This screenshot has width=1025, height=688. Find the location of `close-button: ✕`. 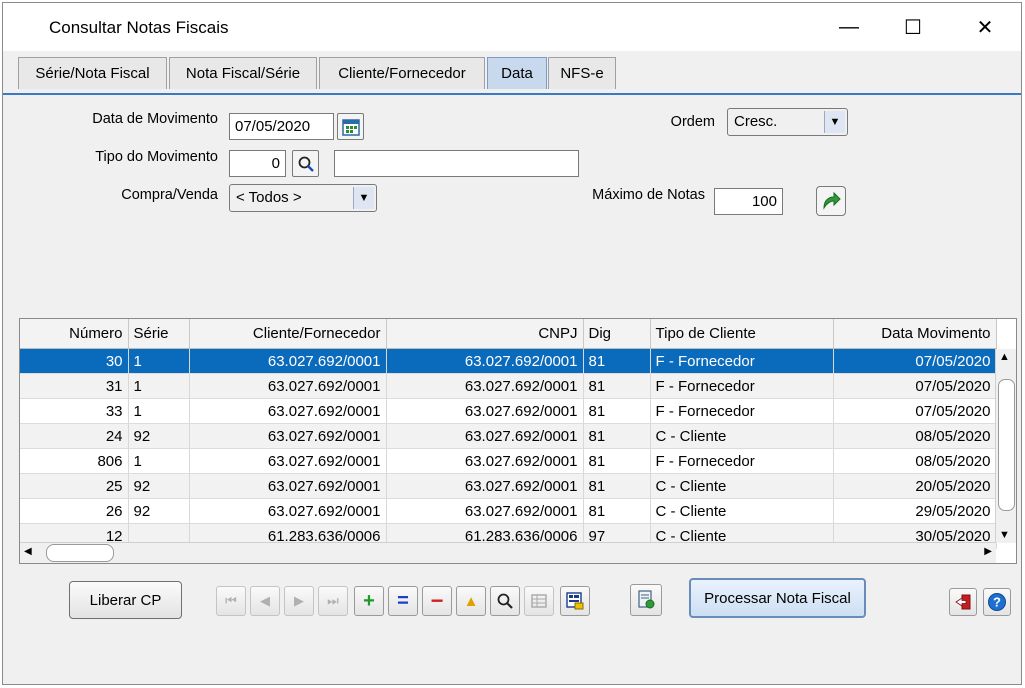

close-button: ✕ is located at coordinates (985, 27).